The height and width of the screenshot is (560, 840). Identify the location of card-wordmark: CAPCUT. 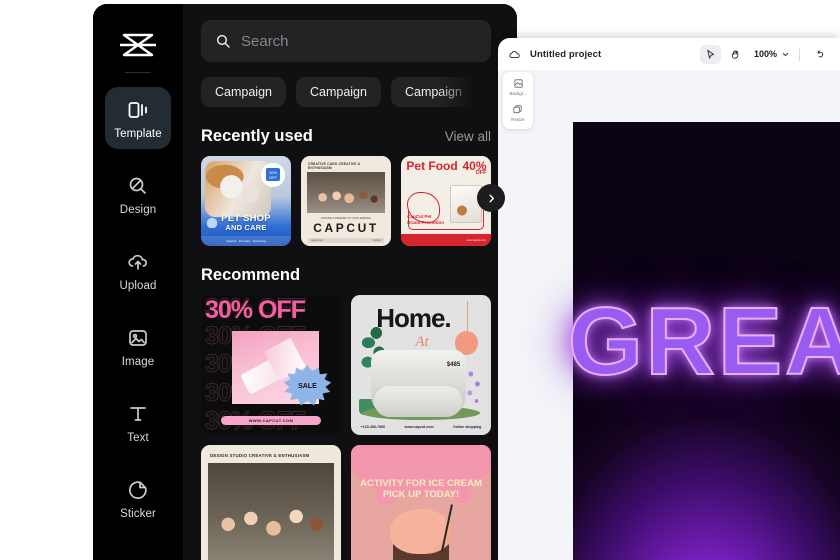
(346, 227).